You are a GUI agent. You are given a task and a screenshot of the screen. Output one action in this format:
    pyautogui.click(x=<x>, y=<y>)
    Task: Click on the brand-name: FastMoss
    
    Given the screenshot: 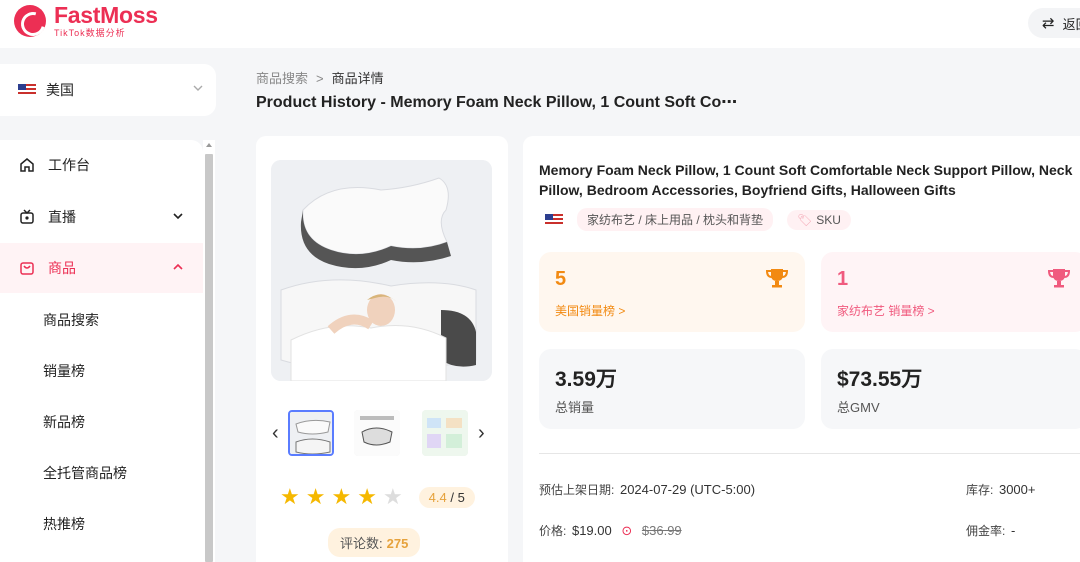 What is the action you would take?
    pyautogui.click(x=106, y=15)
    